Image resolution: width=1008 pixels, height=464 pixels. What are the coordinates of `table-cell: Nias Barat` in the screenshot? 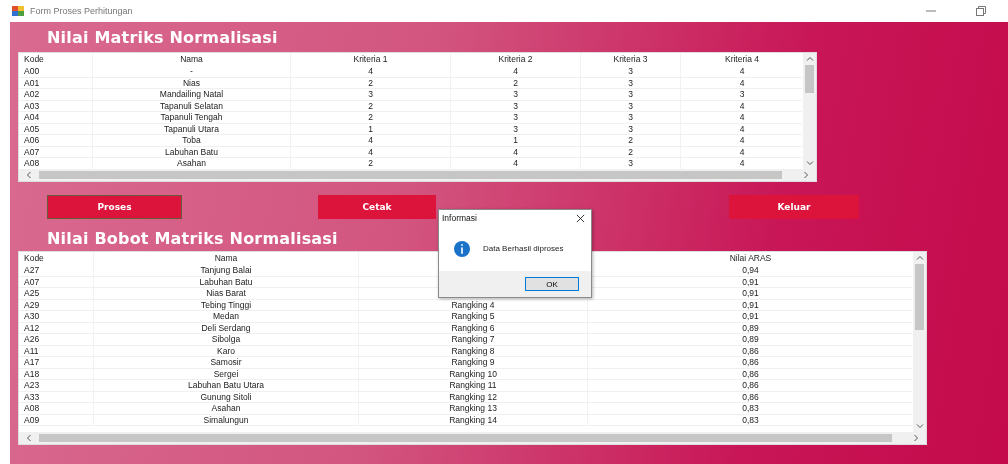 It's located at (226, 293).